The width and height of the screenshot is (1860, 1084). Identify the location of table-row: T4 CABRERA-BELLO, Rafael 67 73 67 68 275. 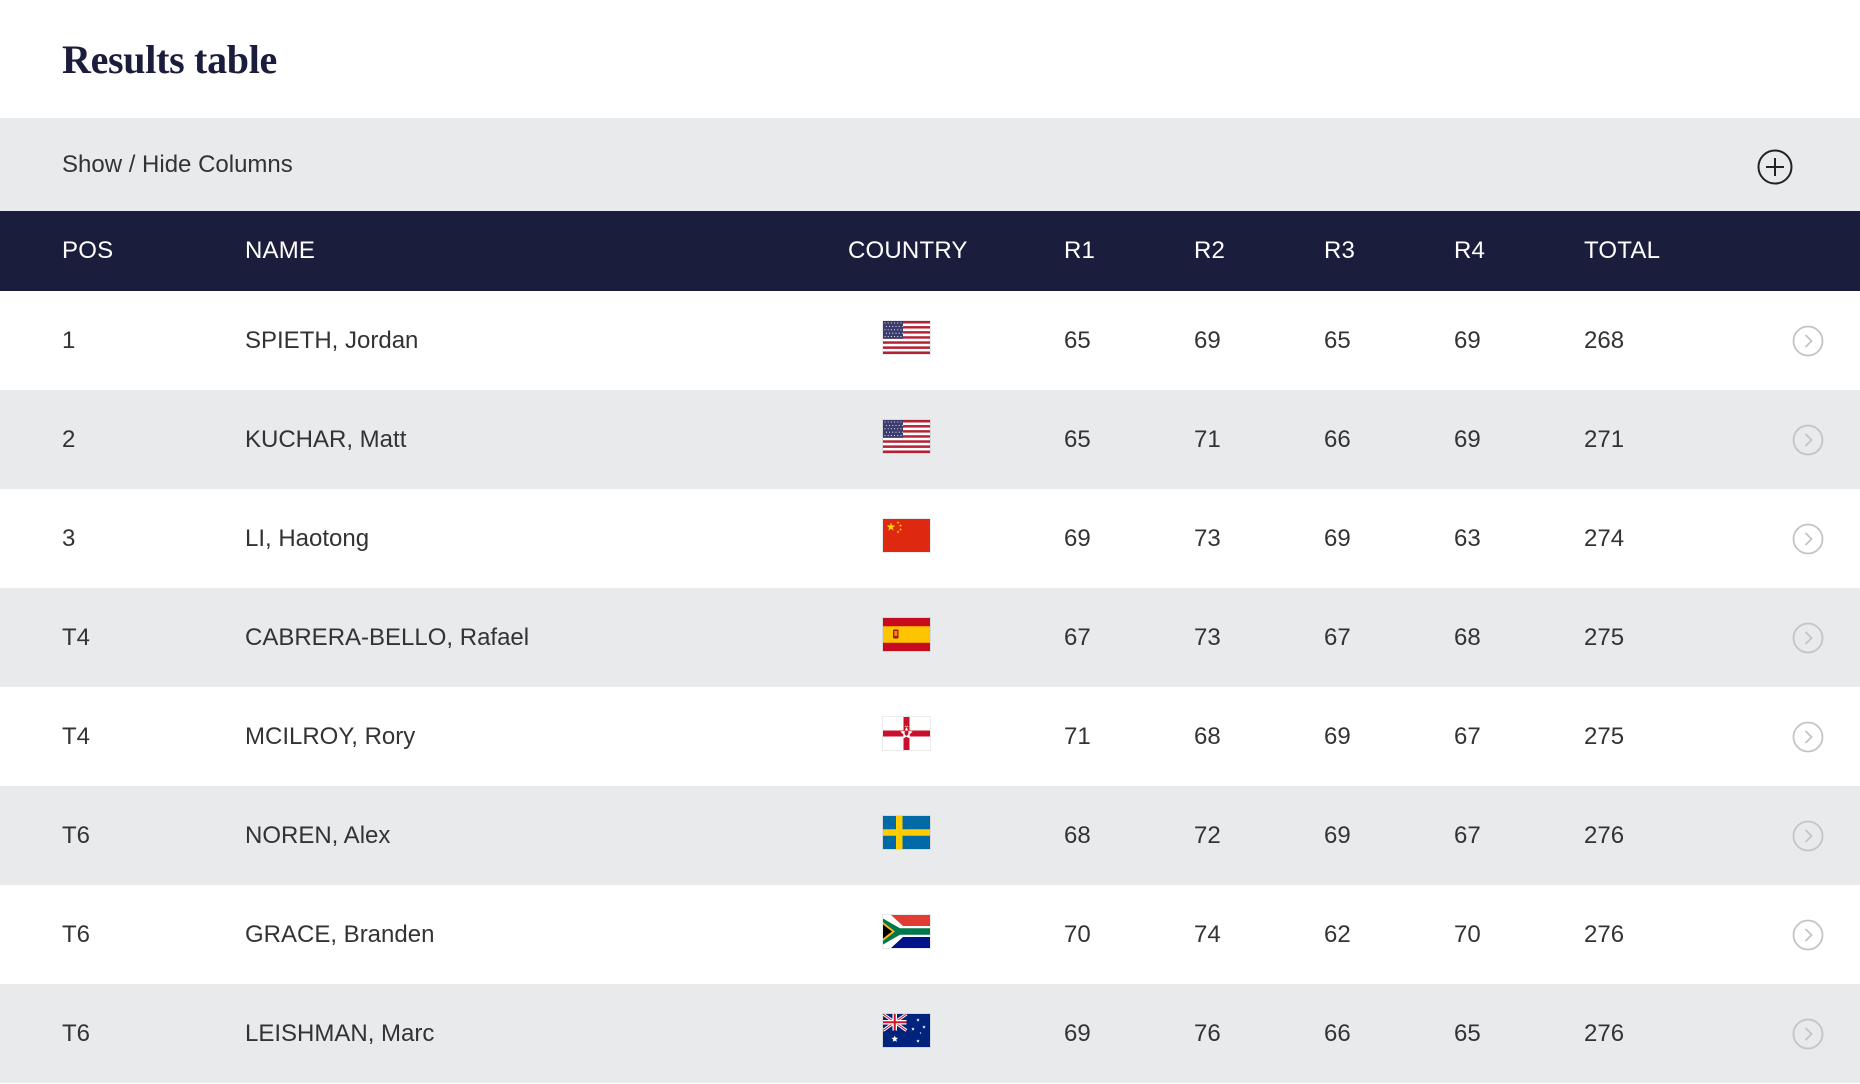
(930, 637).